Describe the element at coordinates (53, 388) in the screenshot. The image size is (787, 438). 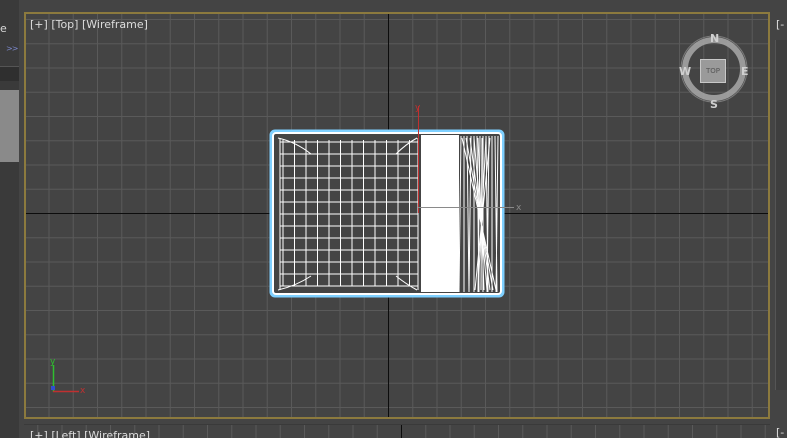
I see `tripod-z-axis` at that location.